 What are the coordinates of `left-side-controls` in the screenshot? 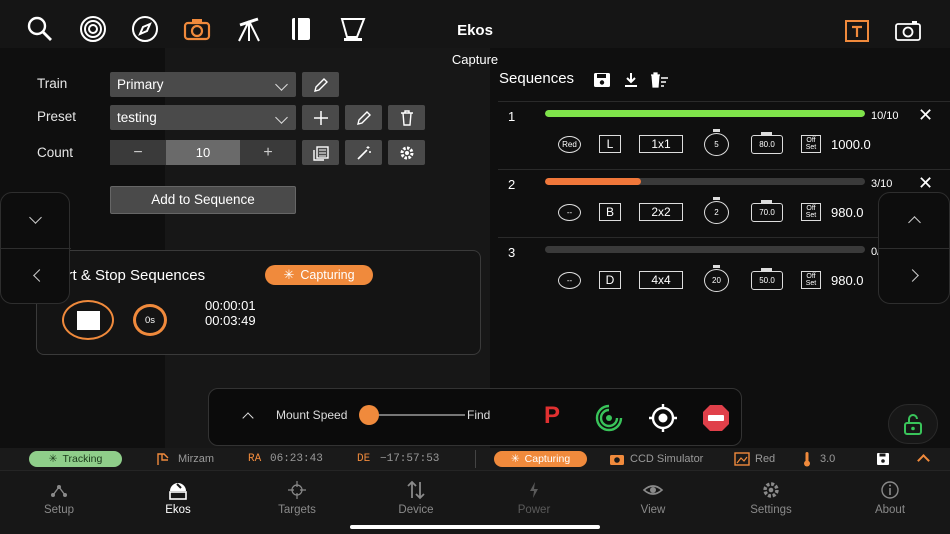 It's located at (35, 248).